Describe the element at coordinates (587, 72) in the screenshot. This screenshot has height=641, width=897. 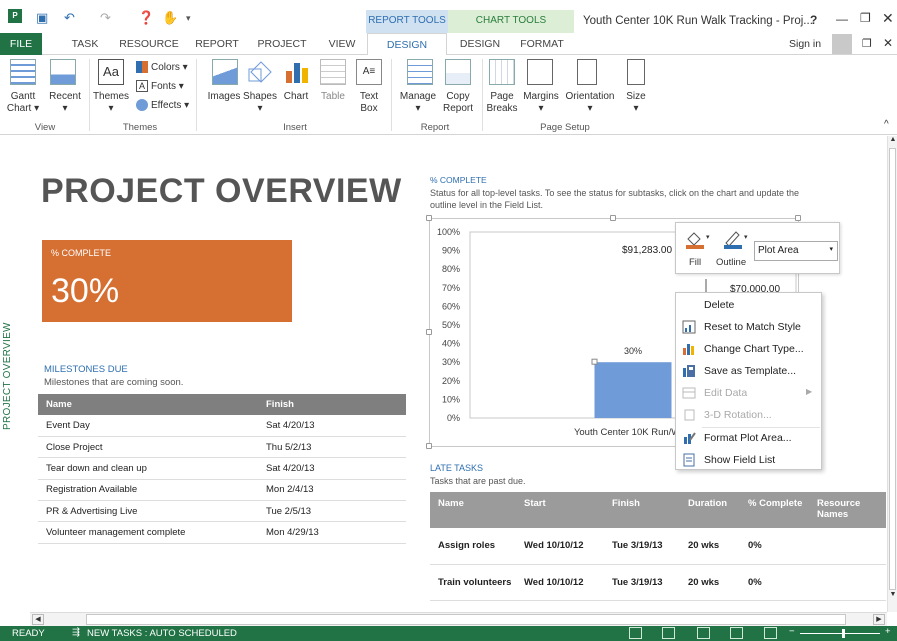
I see `orientation-icon` at that location.